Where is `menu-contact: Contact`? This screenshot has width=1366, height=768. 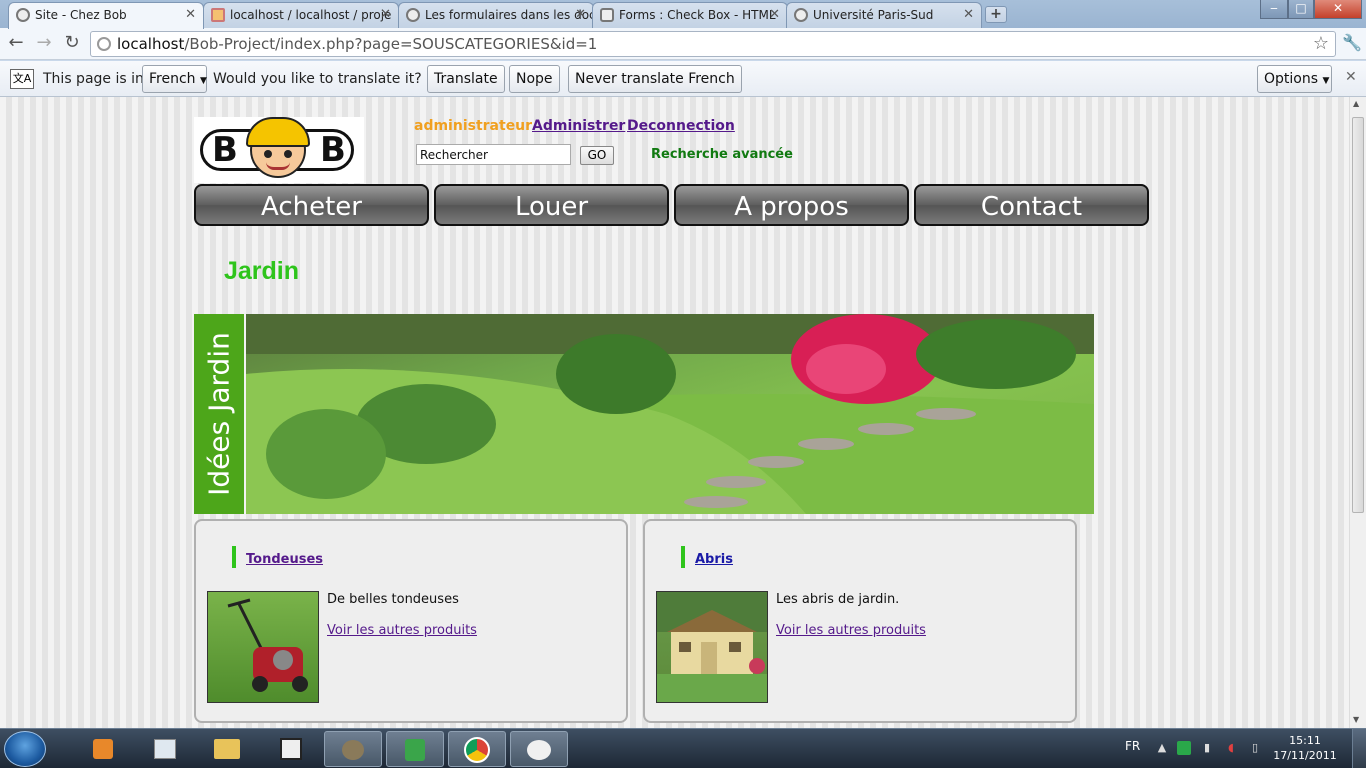
menu-contact: Contact is located at coordinates (1031, 205).